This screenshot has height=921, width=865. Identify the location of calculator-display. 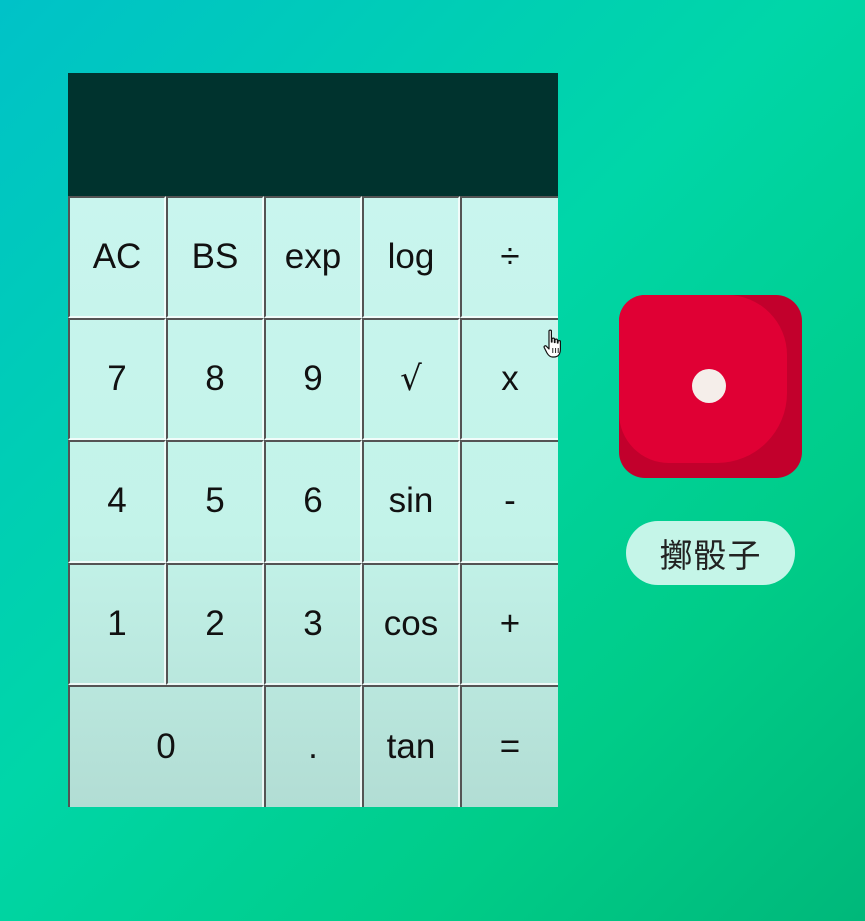
(313, 134).